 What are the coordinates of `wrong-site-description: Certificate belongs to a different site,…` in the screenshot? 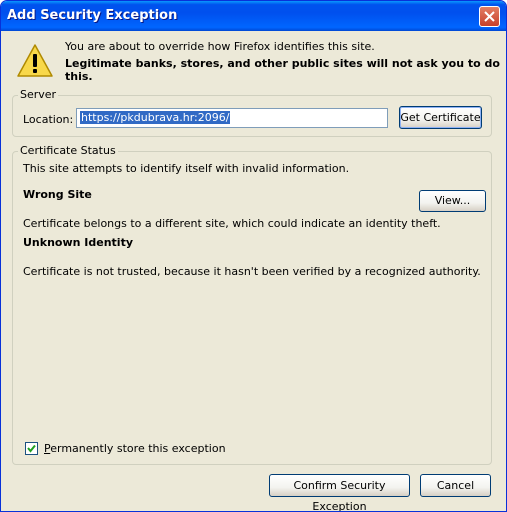 It's located at (232, 223).